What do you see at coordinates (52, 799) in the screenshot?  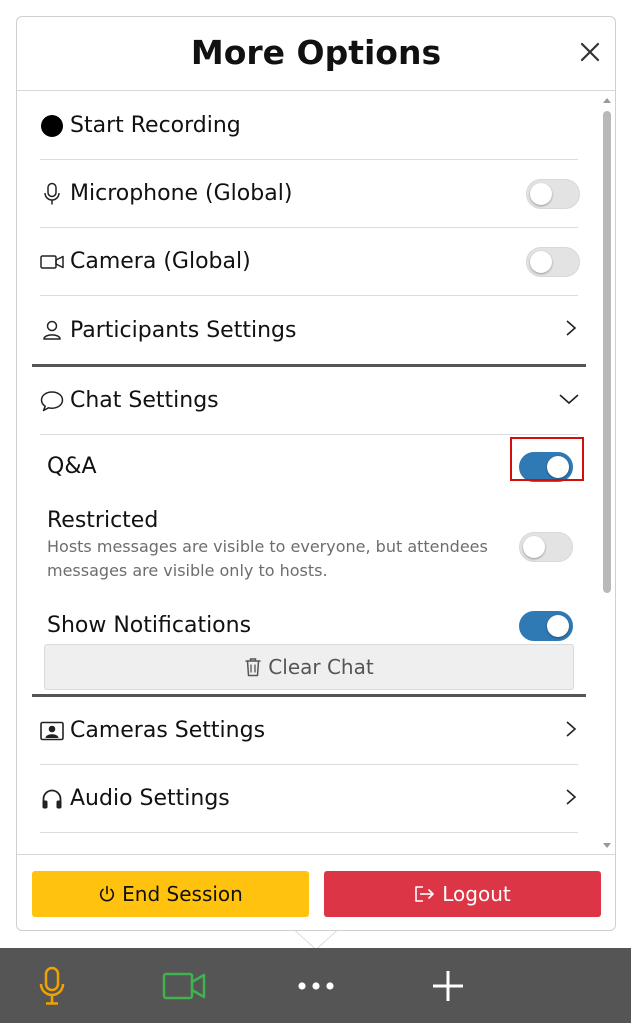 I see `headphones-icon` at bounding box center [52, 799].